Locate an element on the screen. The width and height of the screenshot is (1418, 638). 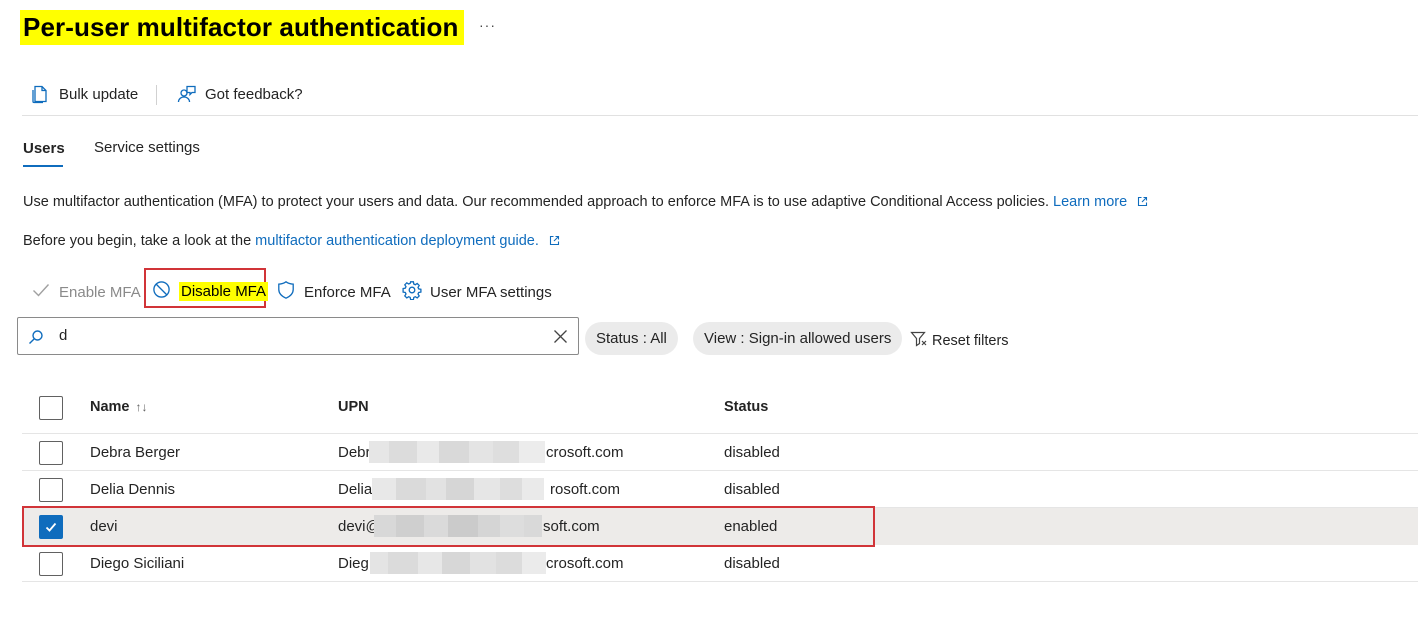
header-divider is located at coordinates (720, 115).